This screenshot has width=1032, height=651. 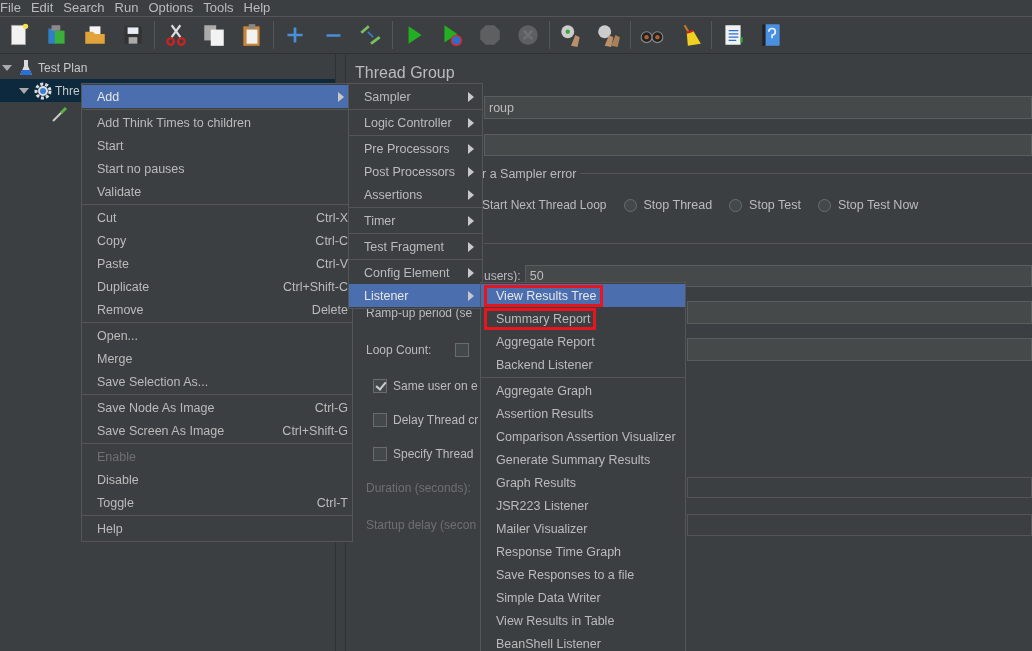 What do you see at coordinates (544, 205) in the screenshot?
I see `radio-label: Start Next Thread Loop` at bounding box center [544, 205].